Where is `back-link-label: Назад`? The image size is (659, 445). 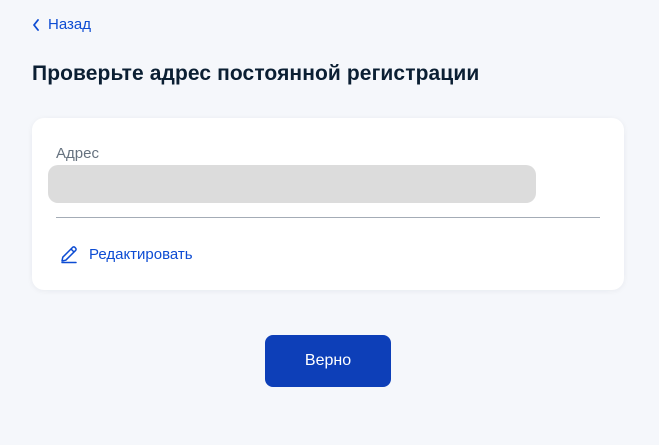
back-link-label: Назад is located at coordinates (69, 24).